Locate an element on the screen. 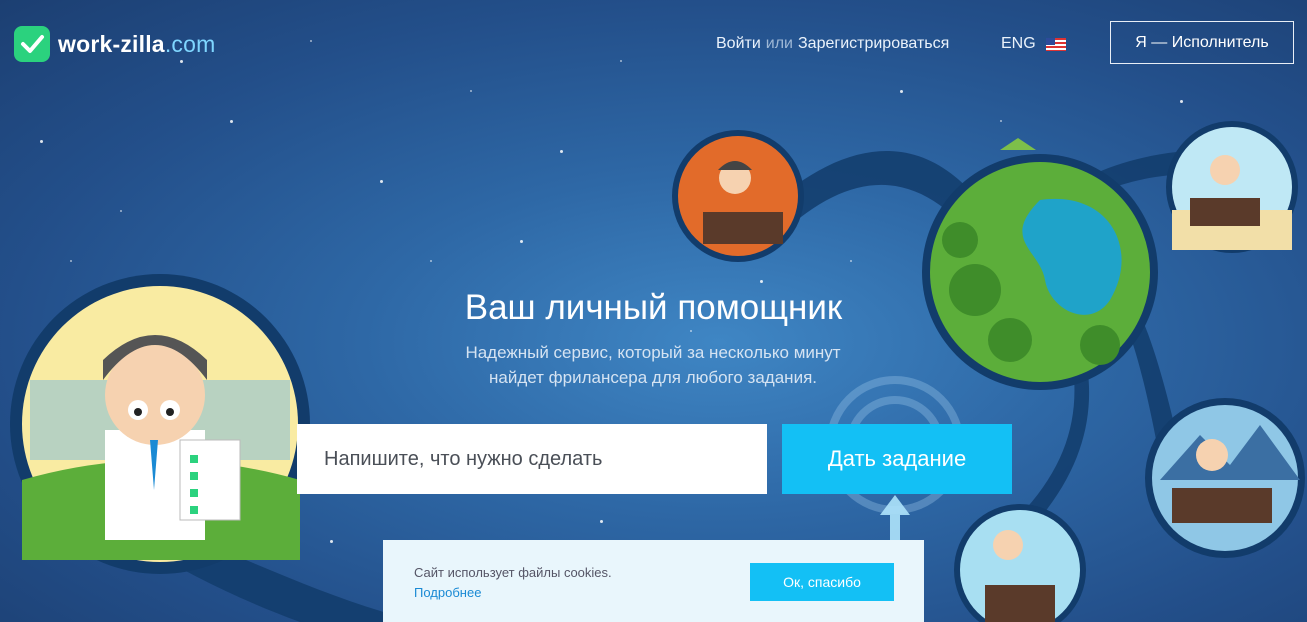 The width and height of the screenshot is (1307, 622). task-search-box is located at coordinates (532, 459).